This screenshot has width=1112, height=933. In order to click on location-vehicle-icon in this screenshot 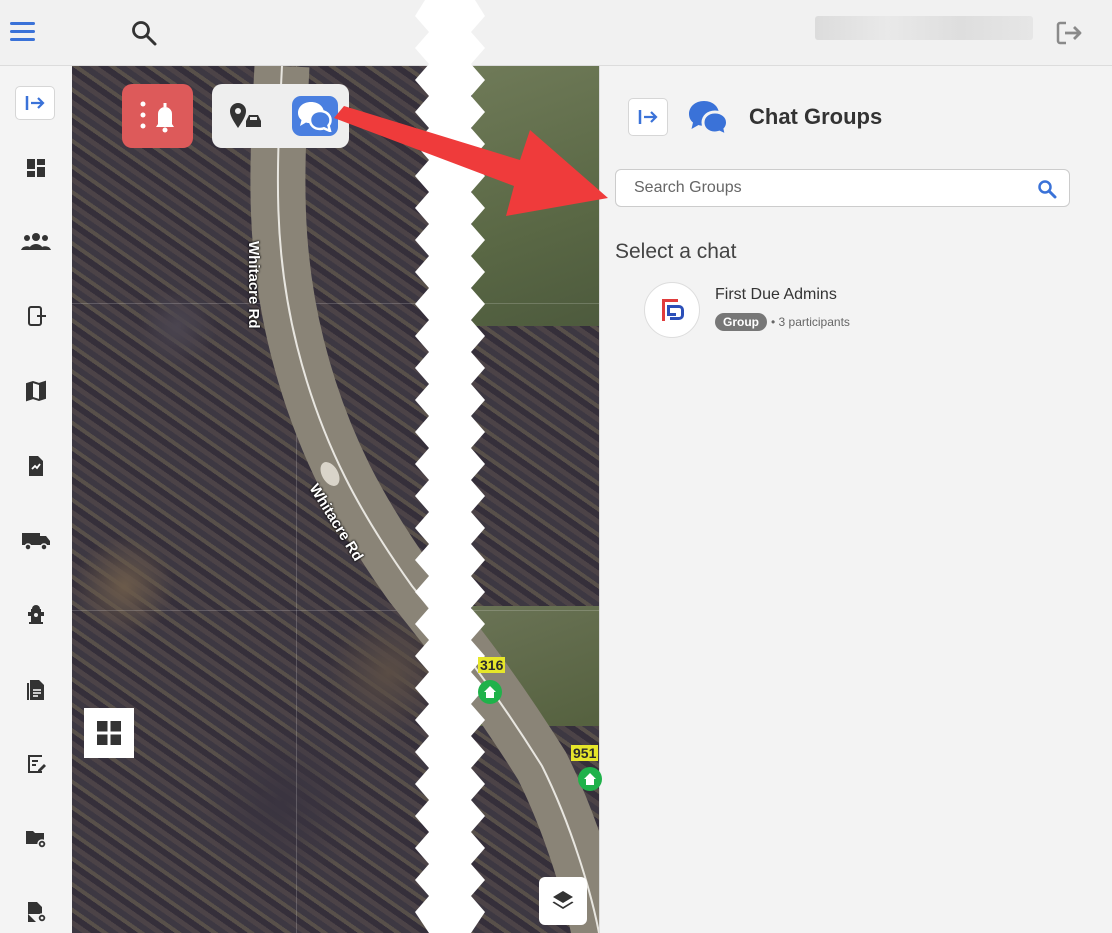, I will do `click(245, 115)`.